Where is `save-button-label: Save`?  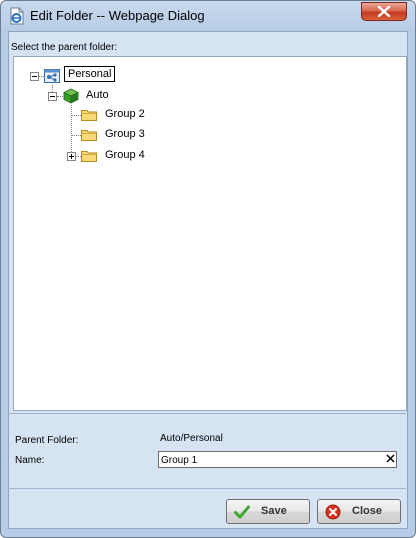
save-button-label: Save is located at coordinates (274, 511).